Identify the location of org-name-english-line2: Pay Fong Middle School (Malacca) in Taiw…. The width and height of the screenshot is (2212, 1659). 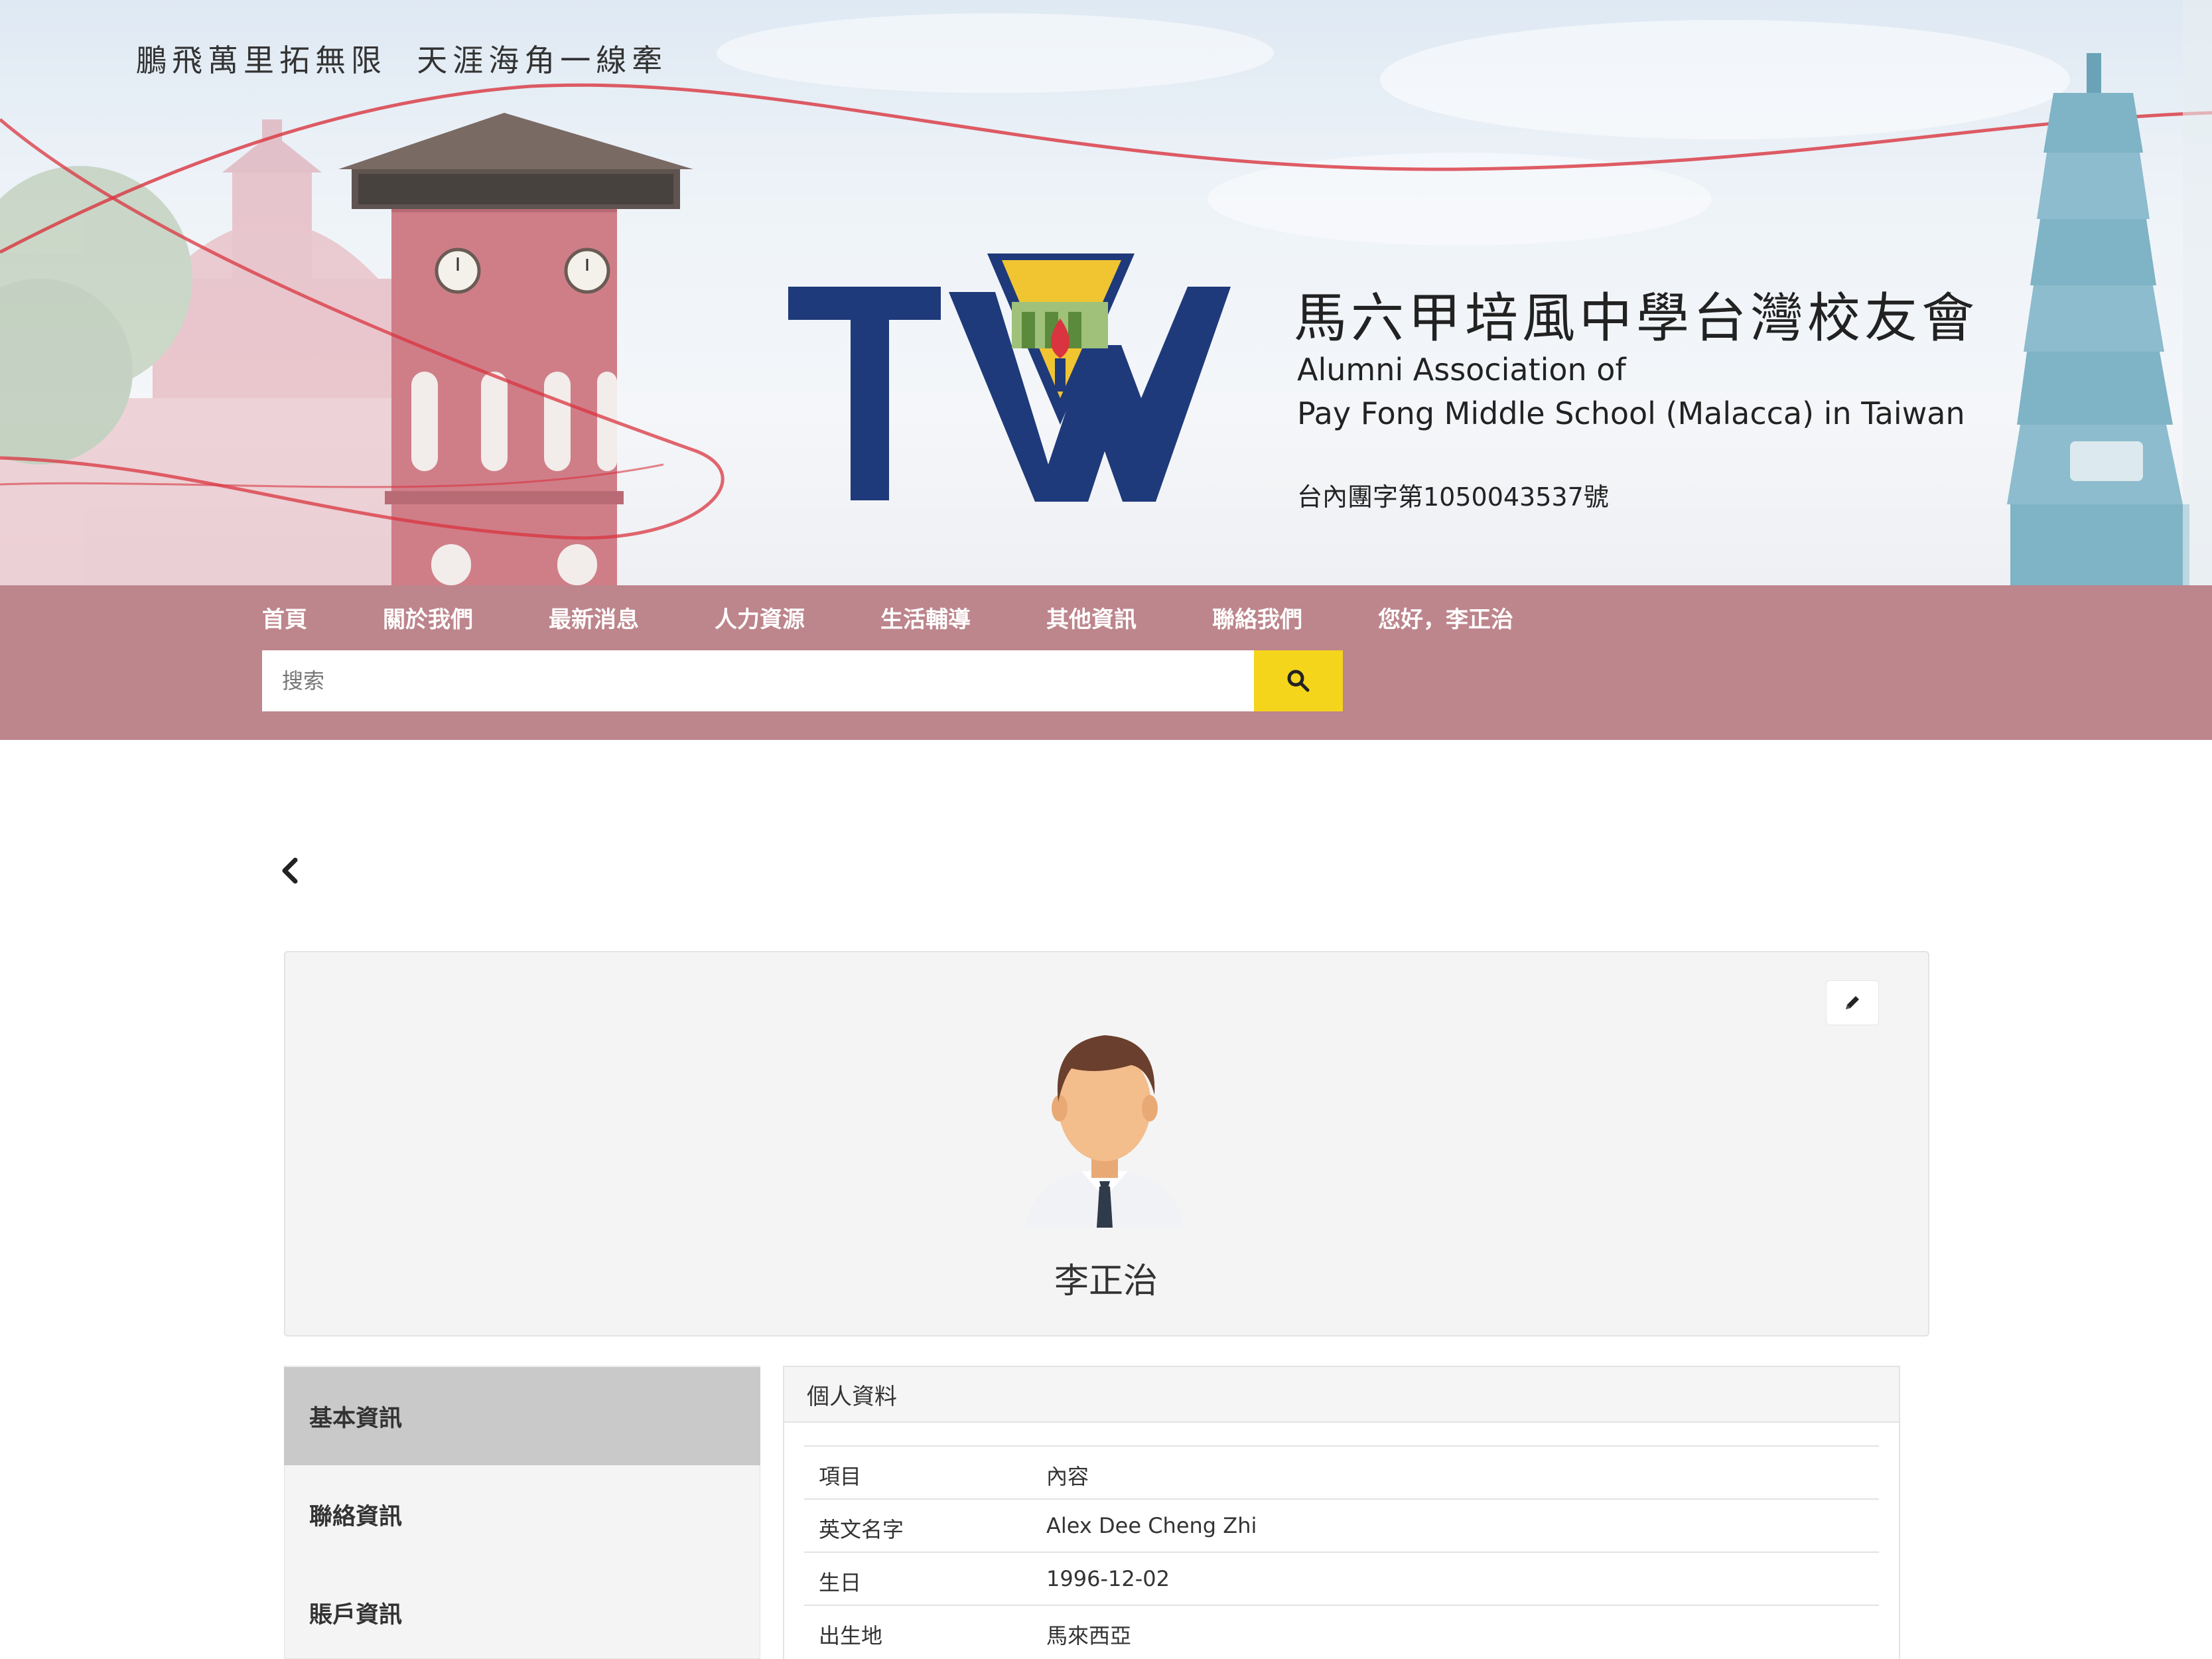
(1631, 413).